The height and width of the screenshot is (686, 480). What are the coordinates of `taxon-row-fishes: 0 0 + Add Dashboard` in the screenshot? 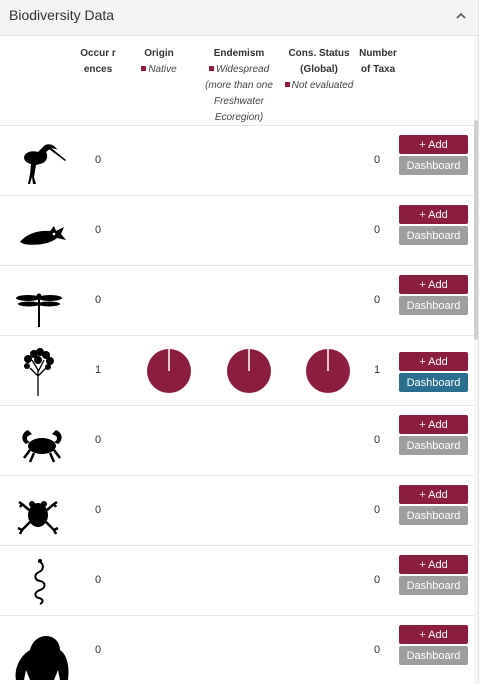 It's located at (239, 230).